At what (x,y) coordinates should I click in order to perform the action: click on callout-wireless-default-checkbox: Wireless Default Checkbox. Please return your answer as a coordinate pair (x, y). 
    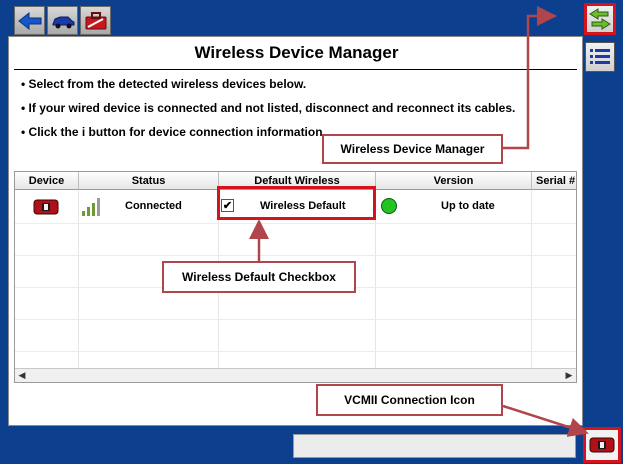
    Looking at the image, I should click on (259, 277).